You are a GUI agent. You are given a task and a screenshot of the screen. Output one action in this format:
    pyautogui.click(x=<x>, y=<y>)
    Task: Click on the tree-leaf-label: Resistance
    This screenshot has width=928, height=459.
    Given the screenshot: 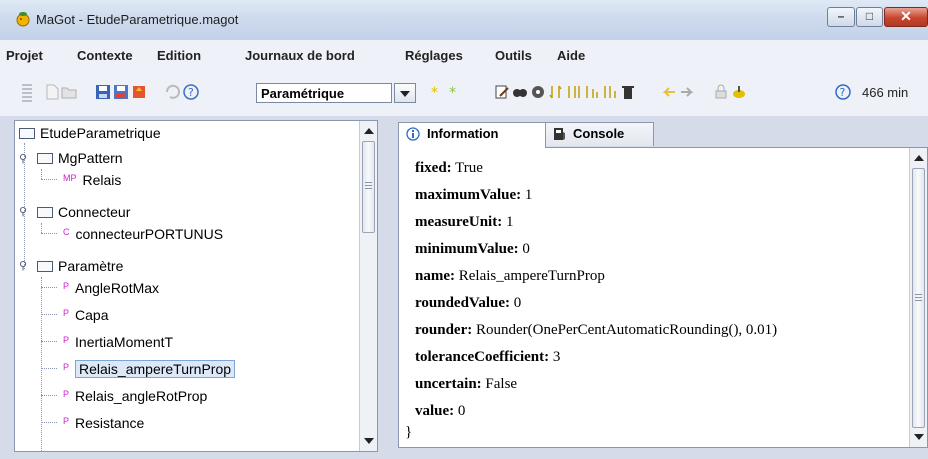 What is the action you would take?
    pyautogui.click(x=110, y=423)
    